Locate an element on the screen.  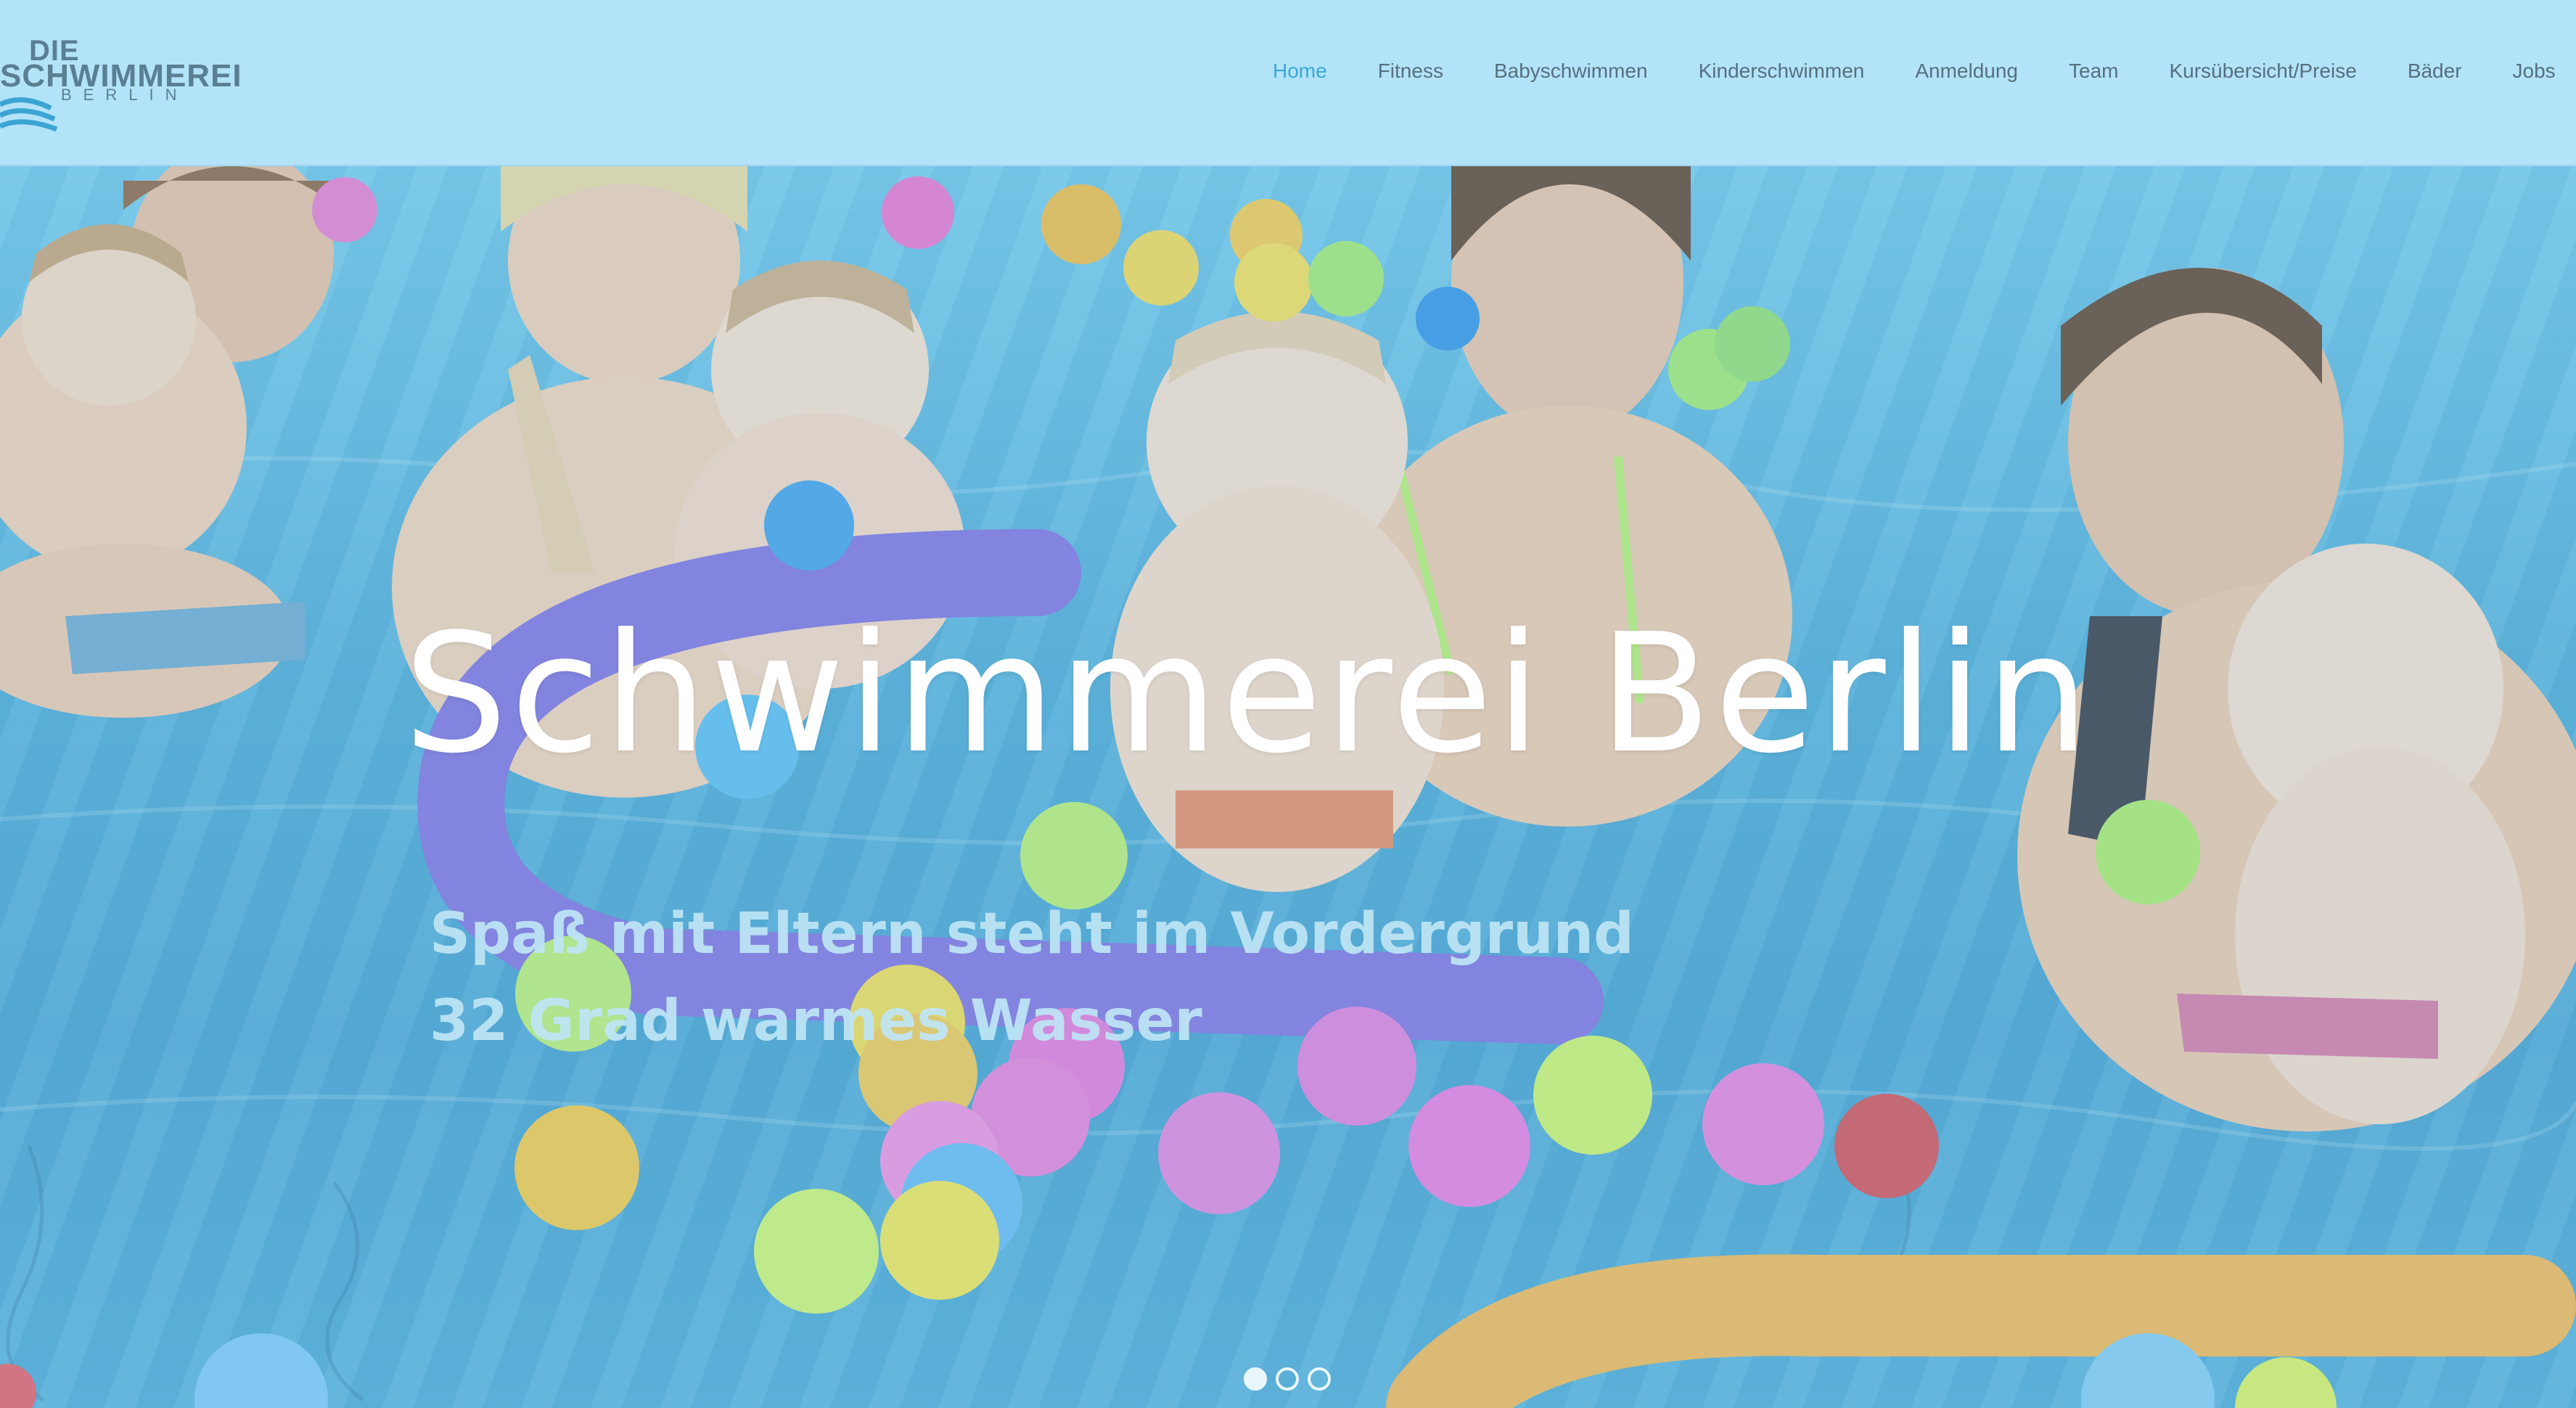
nav-item-baeder: Bäder is located at coordinates (2435, 71).